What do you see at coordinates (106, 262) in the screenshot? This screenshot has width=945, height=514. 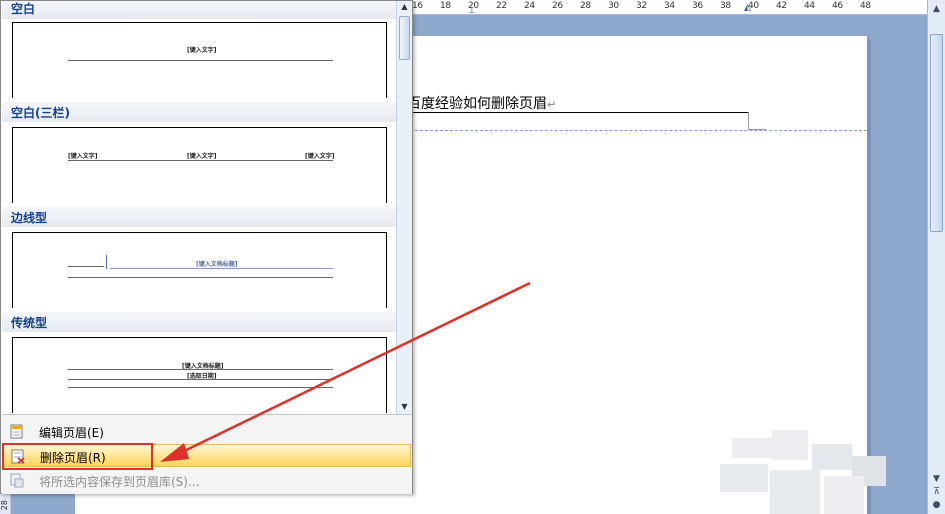 I see `side-bar` at bounding box center [106, 262].